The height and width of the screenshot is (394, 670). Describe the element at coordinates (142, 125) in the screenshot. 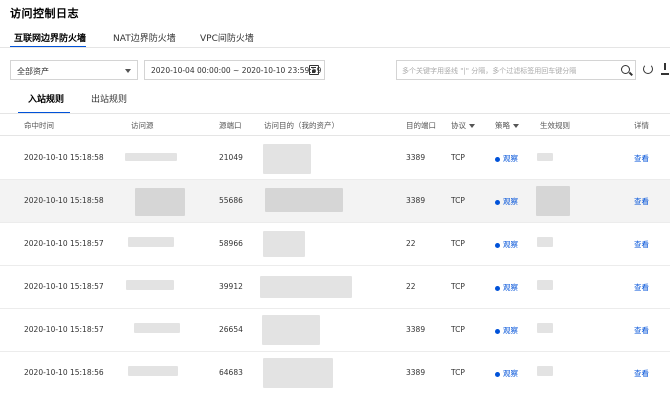

I see `header-source: 访问源` at that location.